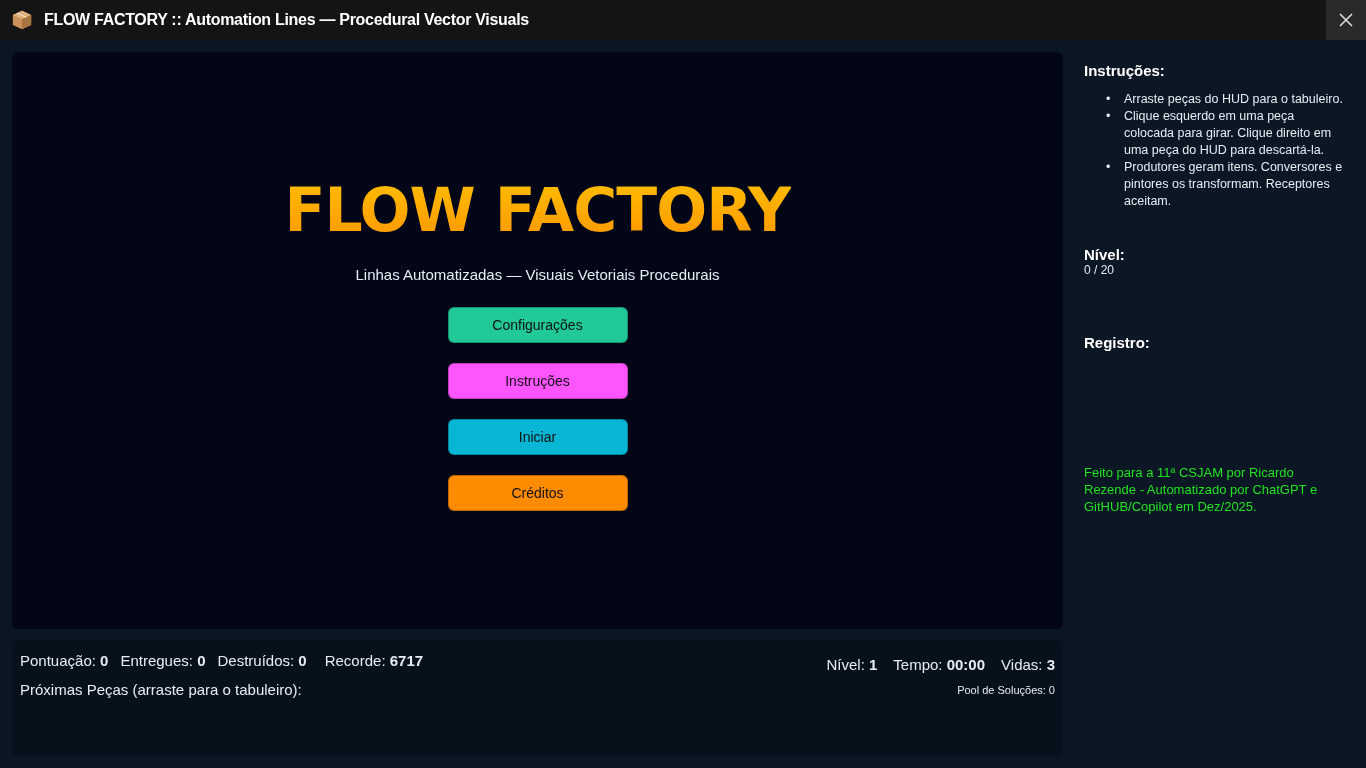 Image resolution: width=1366 pixels, height=768 pixels. What do you see at coordinates (1125, 70) in the screenshot?
I see `card-title: Instruções:` at bounding box center [1125, 70].